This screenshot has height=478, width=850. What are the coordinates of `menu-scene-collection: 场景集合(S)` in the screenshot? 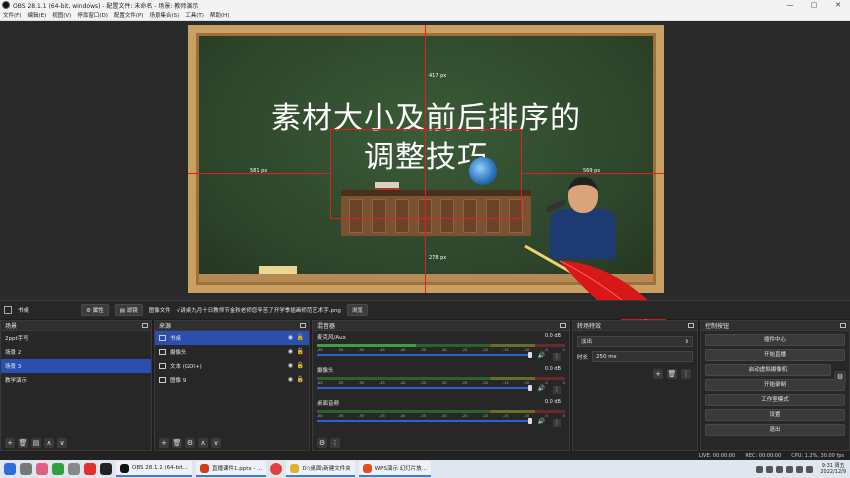 It's located at (164, 15).